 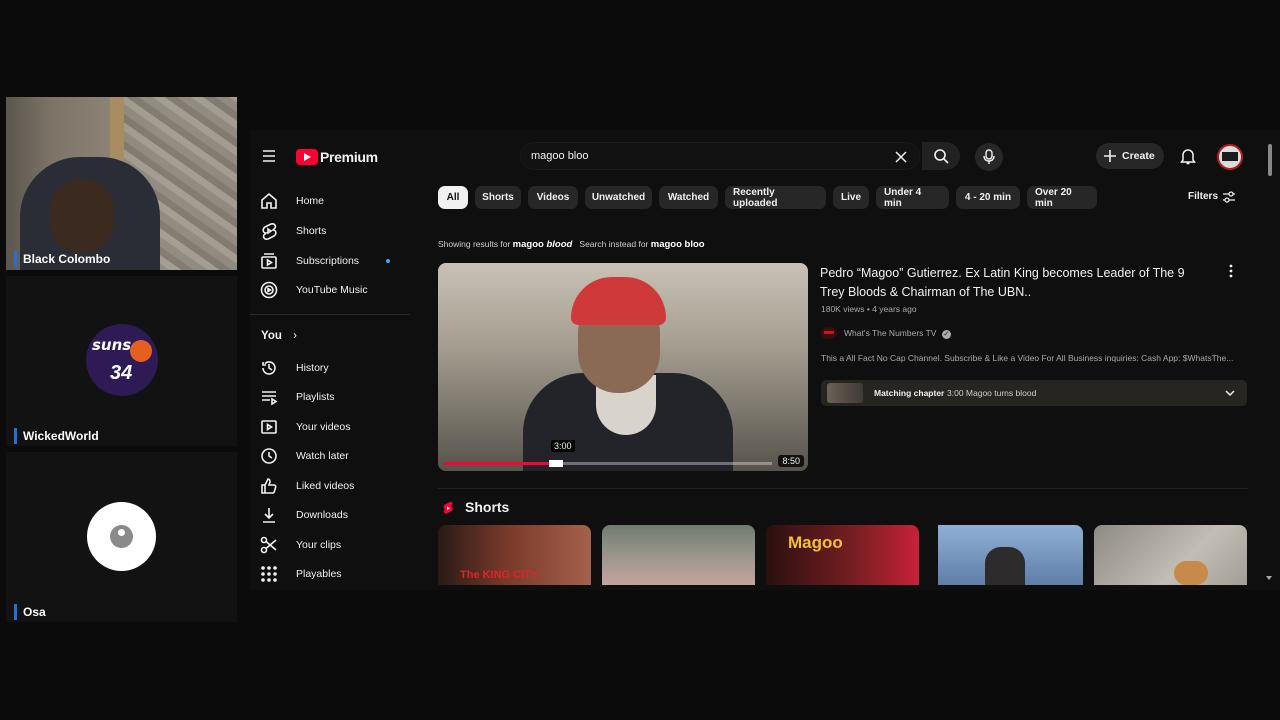 I want to click on sidebar-item-playables: Playables, so click(x=335, y=574).